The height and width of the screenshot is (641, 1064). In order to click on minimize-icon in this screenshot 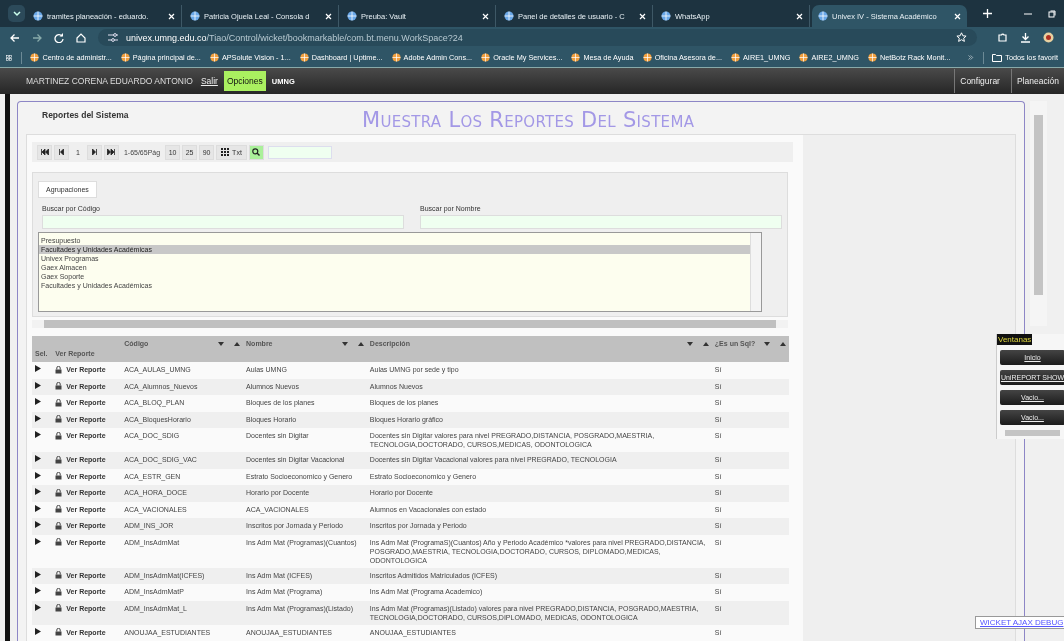, I will do `click(1028, 14)`.